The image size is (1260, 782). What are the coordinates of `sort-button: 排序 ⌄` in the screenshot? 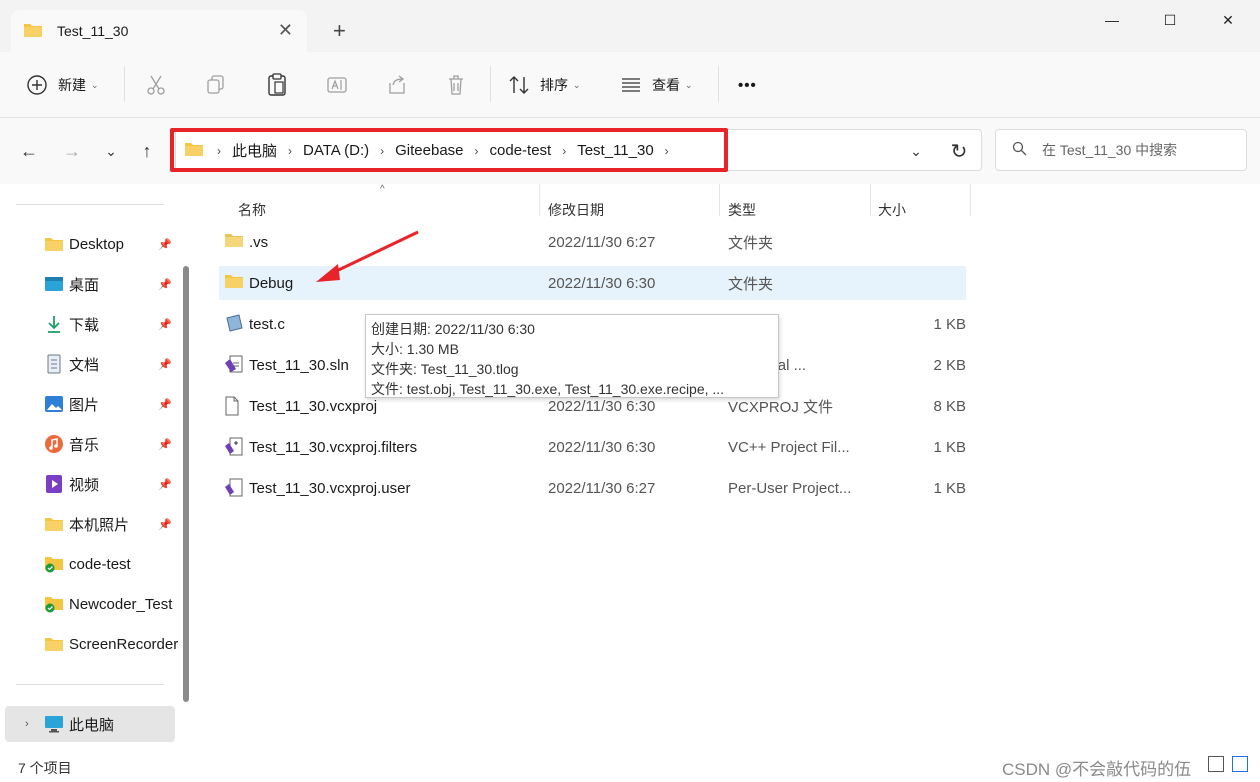 It's located at (544, 85).